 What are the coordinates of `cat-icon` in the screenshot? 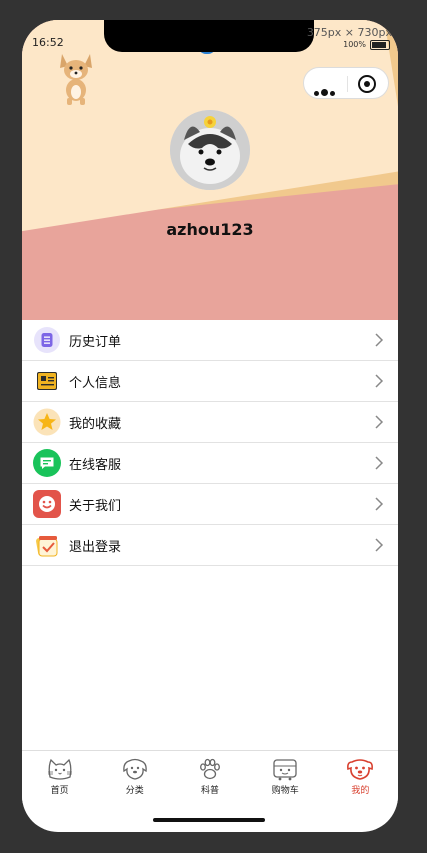 It's located at (59, 769).